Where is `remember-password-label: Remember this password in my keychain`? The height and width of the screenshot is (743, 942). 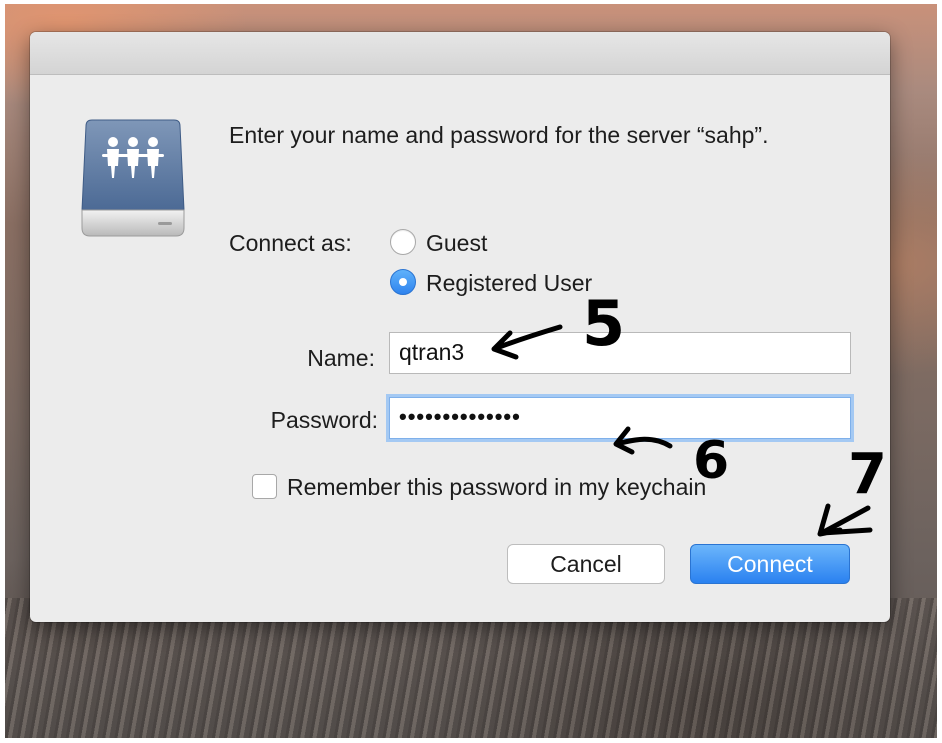
remember-password-label: Remember this password in my keychain is located at coordinates (496, 487).